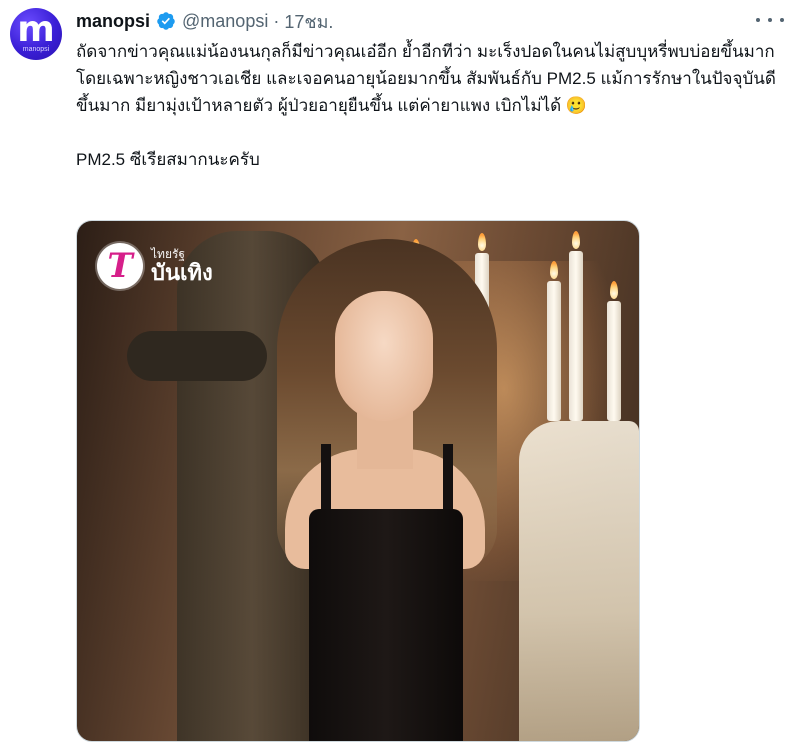 The height and width of the screenshot is (742, 800). Describe the element at coordinates (308, 21) in the screenshot. I see `tweet-timestamp: 17ชม.` at that location.